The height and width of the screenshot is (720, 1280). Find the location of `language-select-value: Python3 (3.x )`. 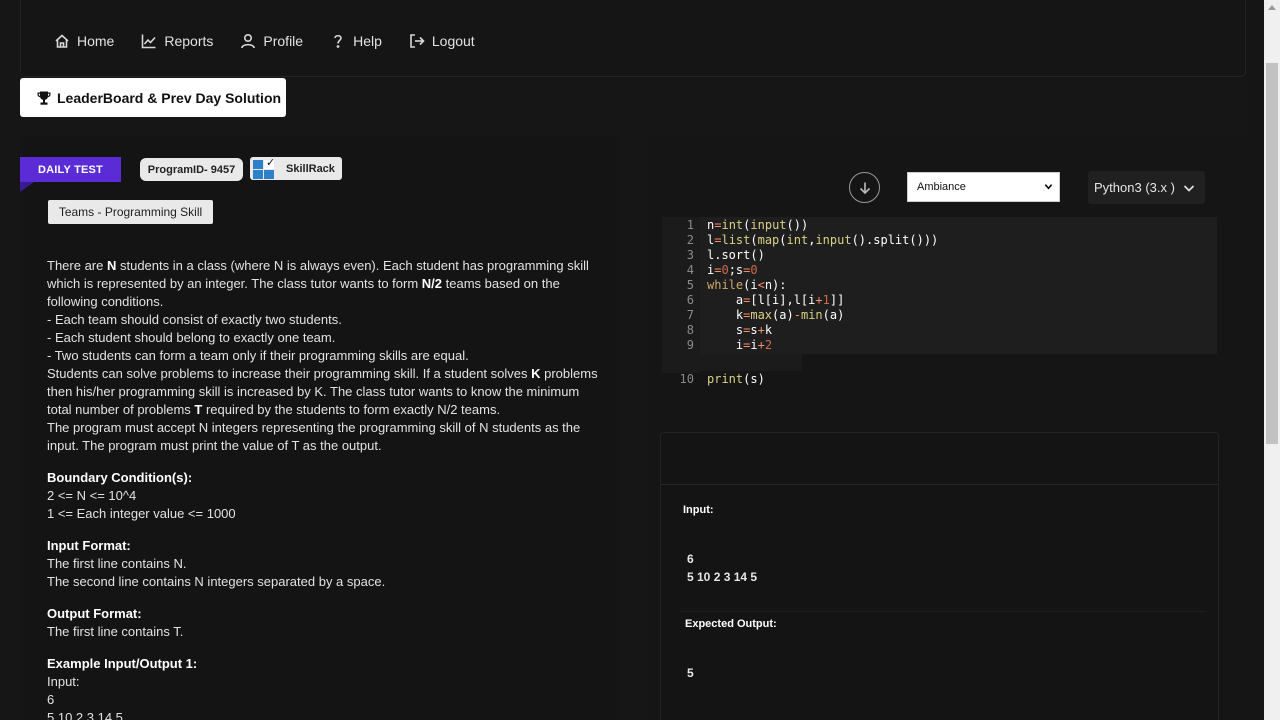

language-select-value: Python3 (3.x ) is located at coordinates (1134, 187).